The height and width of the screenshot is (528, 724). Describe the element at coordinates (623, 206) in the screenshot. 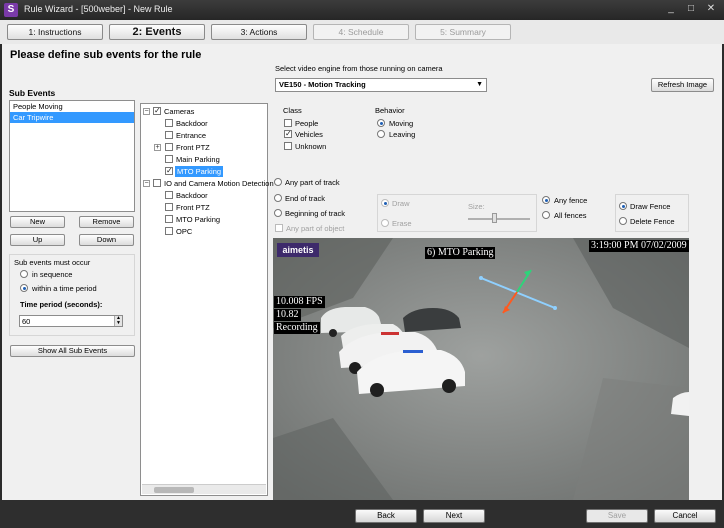

I see `draw-fence-radio` at that location.